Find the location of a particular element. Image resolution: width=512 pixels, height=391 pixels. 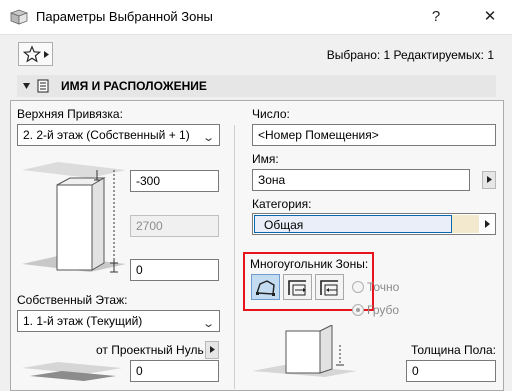

height-input: 2700 is located at coordinates (174, 226).